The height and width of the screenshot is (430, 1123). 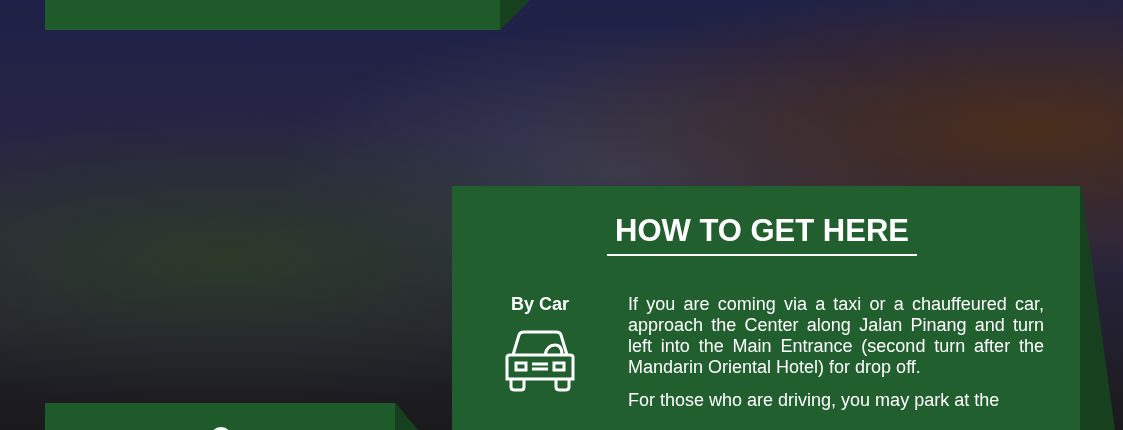 What do you see at coordinates (814, 400) in the screenshot?
I see `directions-paragraph: For those who are driving, you may park at the` at bounding box center [814, 400].